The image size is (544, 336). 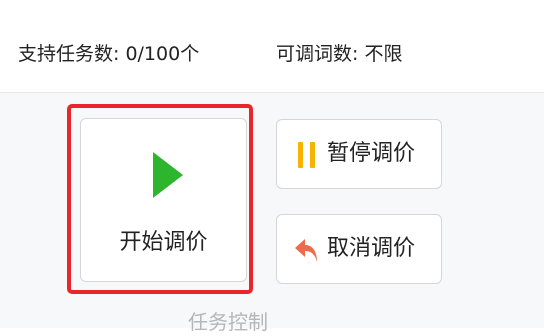 I want to click on pause-icon, so click(x=306, y=155).